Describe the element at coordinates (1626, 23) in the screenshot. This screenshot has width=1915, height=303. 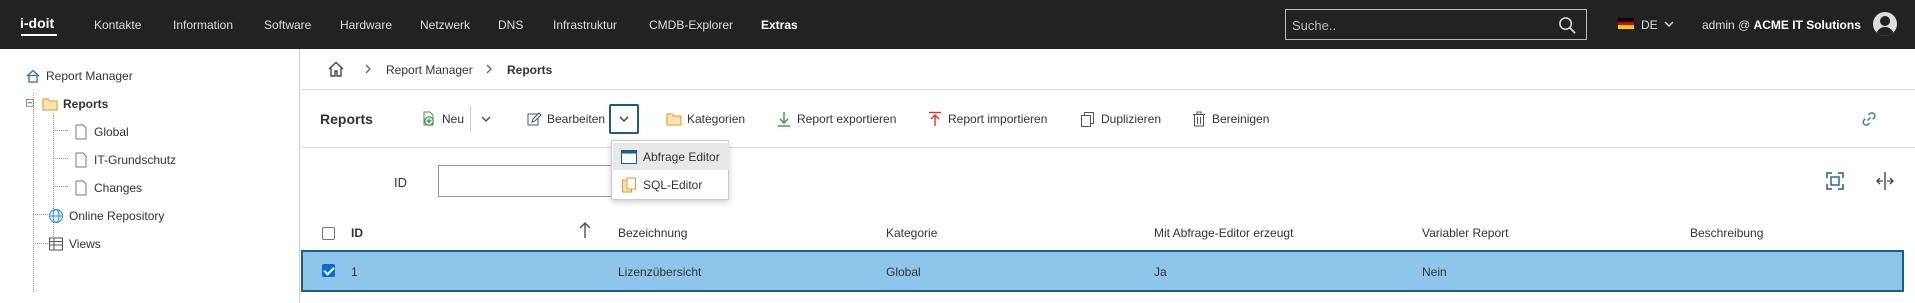
I see `german-flag-icon` at that location.